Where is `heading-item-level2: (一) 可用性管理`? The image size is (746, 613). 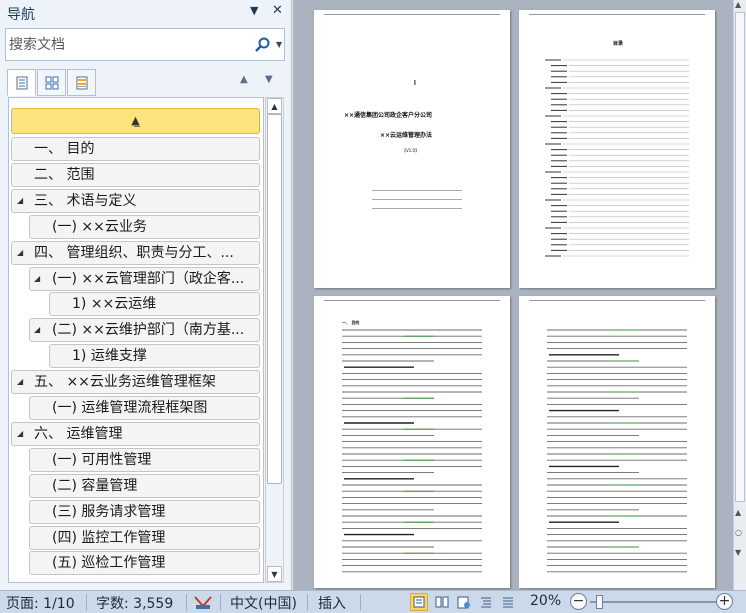 heading-item-level2: (一) 可用性管理 is located at coordinates (144, 459).